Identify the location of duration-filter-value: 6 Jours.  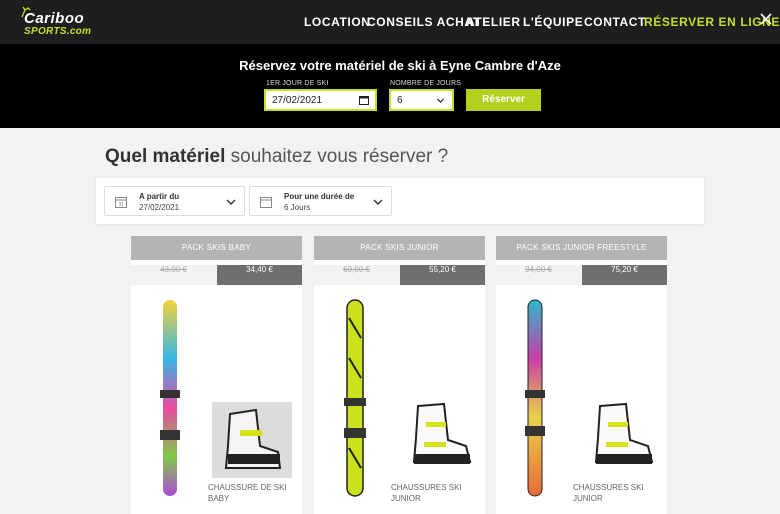
(297, 207).